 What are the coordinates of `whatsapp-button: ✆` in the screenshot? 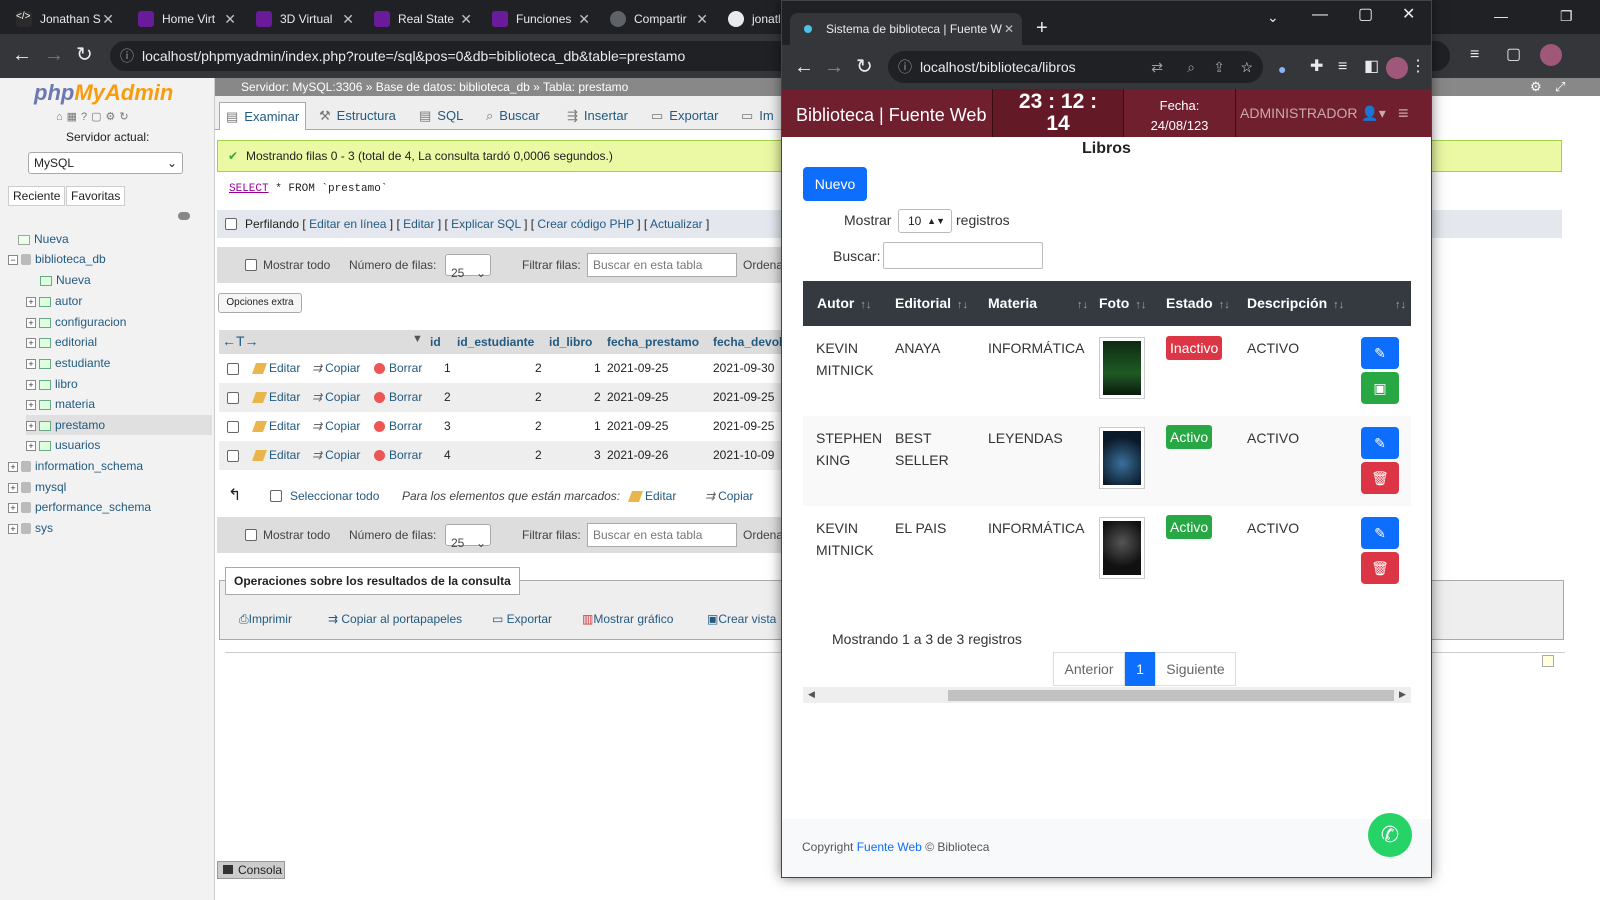 It's located at (1390, 835).